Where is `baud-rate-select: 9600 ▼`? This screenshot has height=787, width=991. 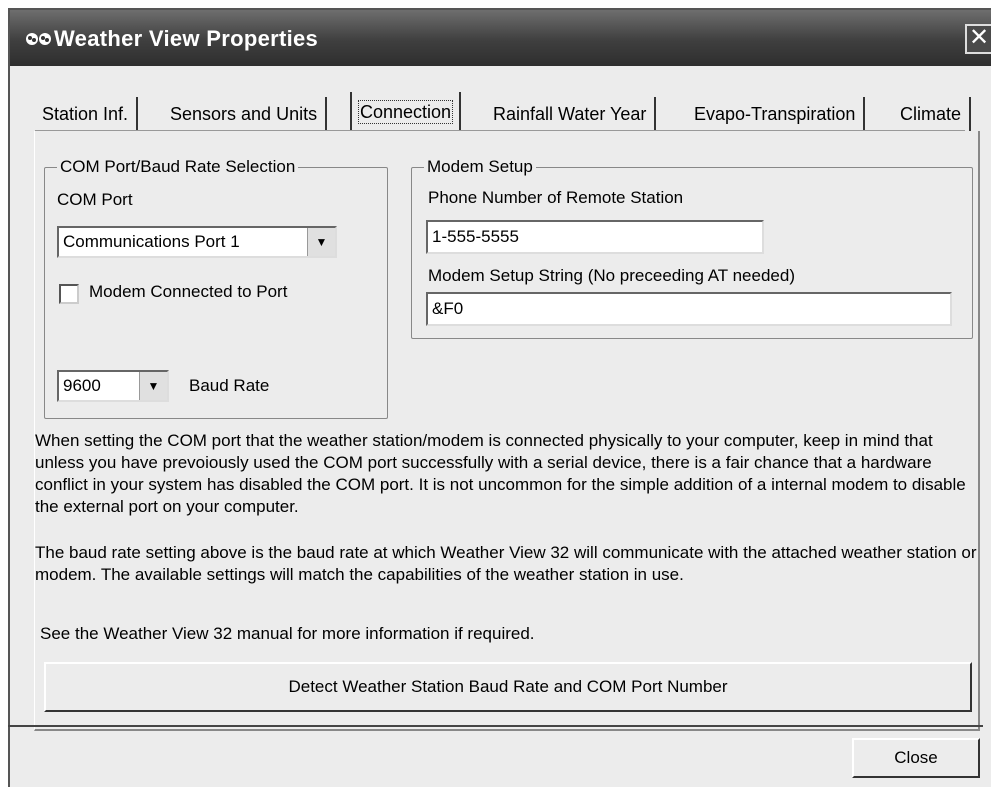
baud-rate-select: 9600 ▼ is located at coordinates (113, 386).